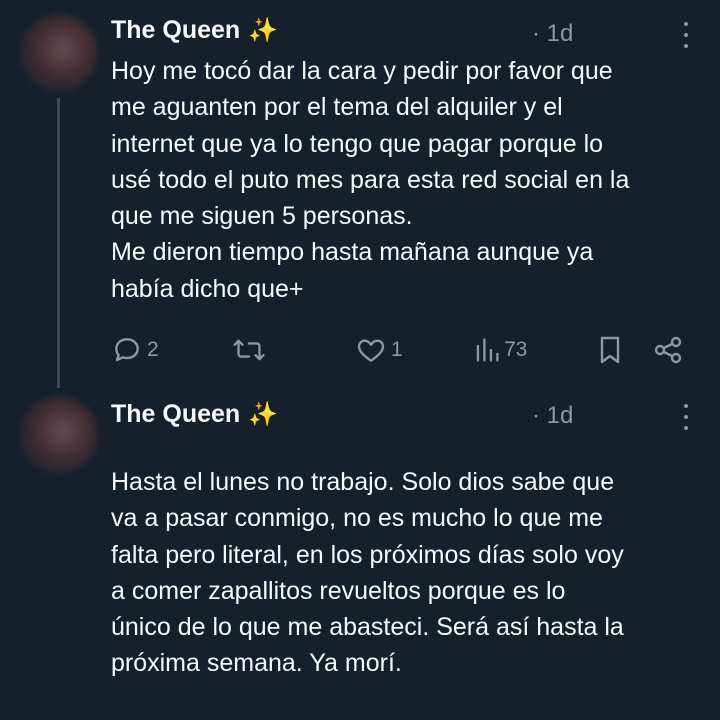 The height and width of the screenshot is (720, 720). Describe the element at coordinates (127, 350) in the screenshot. I see `reply-icon` at that location.